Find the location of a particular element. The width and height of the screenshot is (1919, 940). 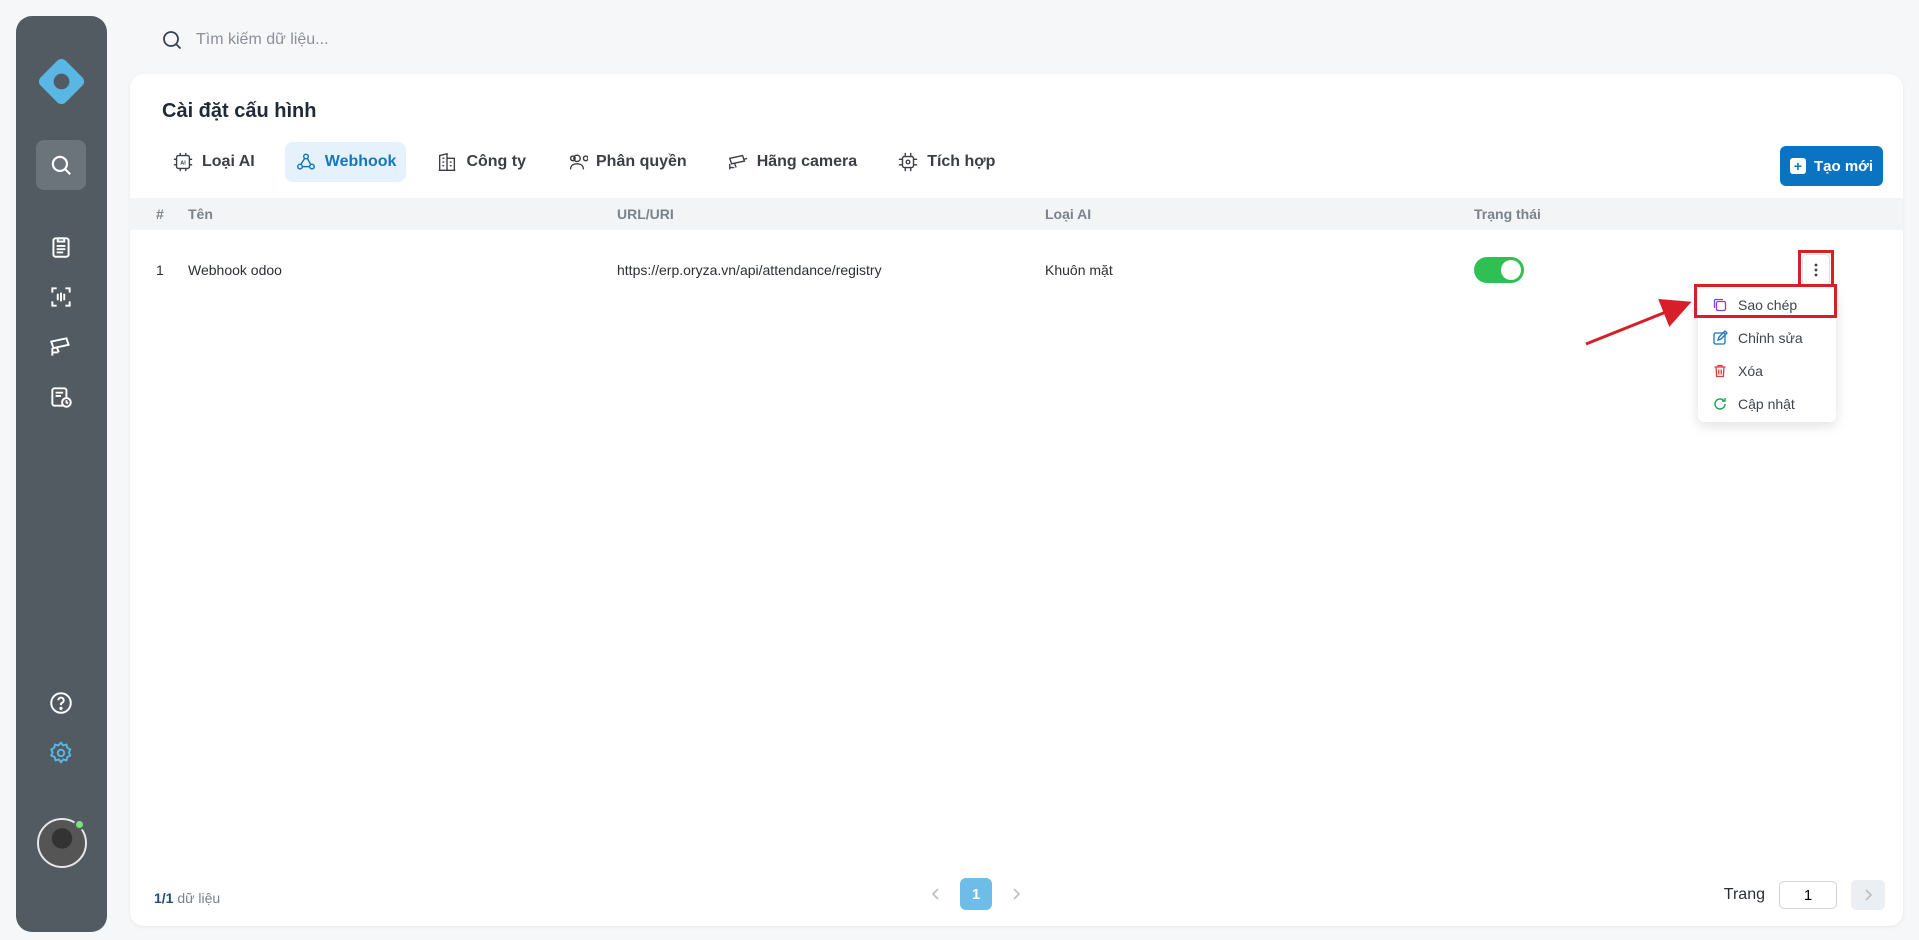

tab-label: Hãng camera is located at coordinates (807, 161).